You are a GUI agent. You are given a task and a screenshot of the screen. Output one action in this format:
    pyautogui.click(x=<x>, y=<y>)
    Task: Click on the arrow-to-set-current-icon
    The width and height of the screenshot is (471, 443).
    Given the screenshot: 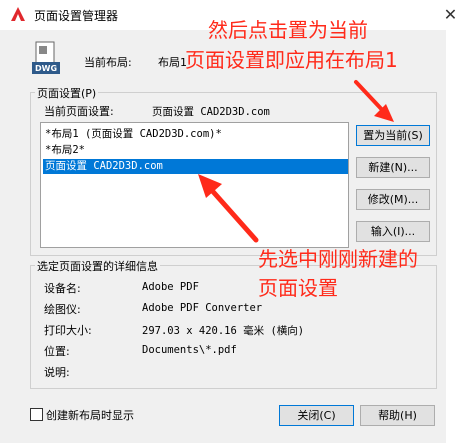 What is the action you would take?
    pyautogui.click(x=374, y=101)
    